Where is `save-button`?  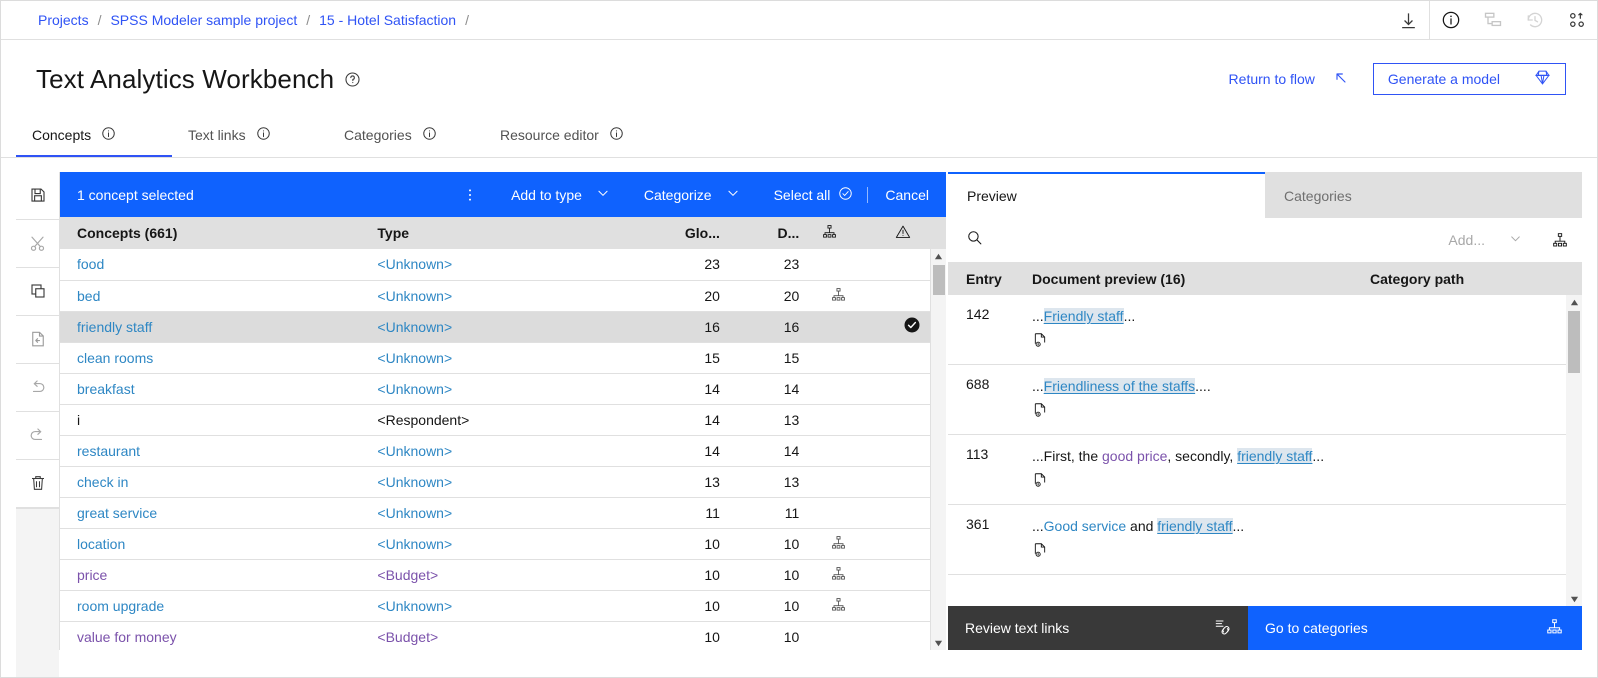
save-button is located at coordinates (37, 195).